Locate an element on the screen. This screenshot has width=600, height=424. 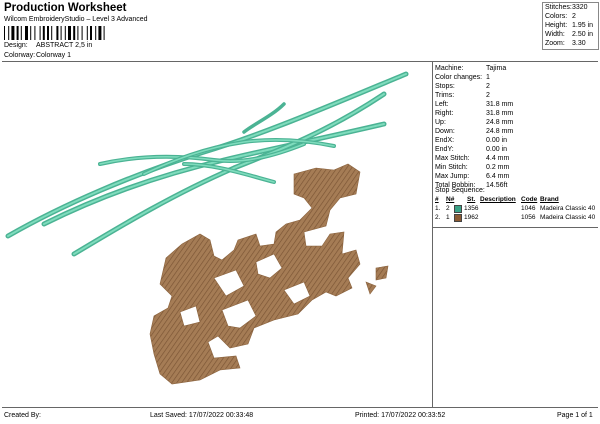
design-label: Design: is located at coordinates (16, 45).